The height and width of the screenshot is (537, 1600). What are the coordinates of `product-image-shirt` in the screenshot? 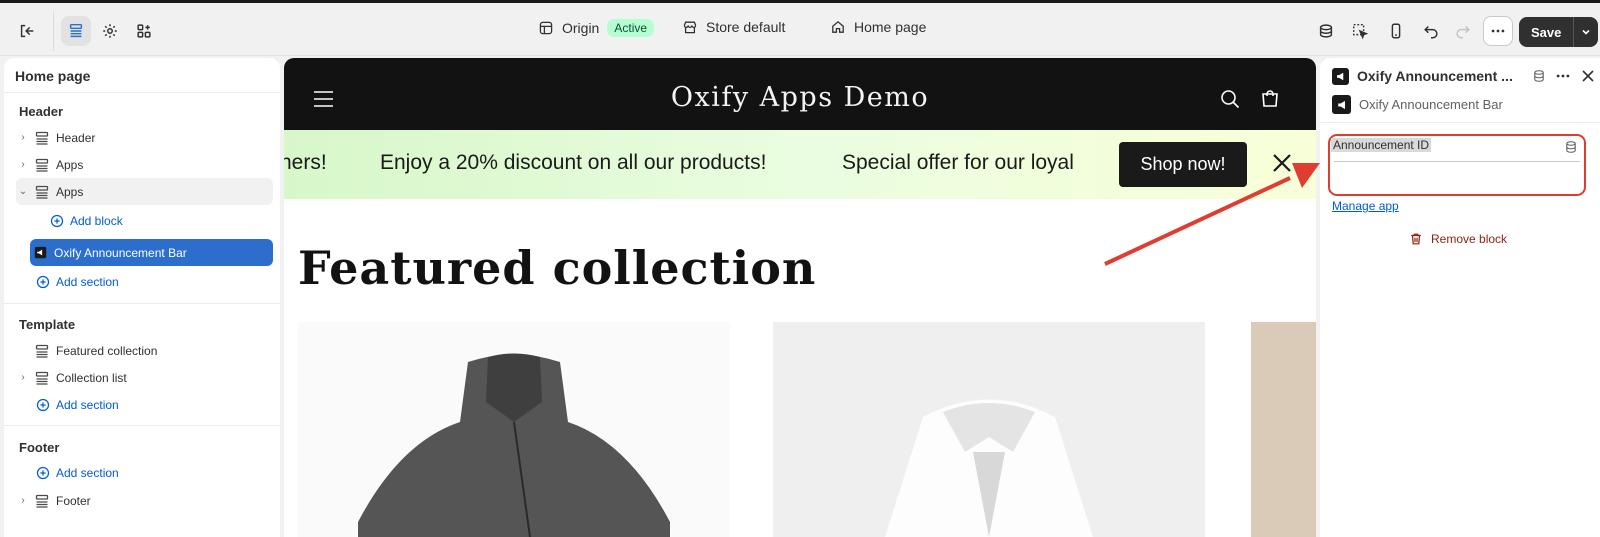 It's located at (989, 429).